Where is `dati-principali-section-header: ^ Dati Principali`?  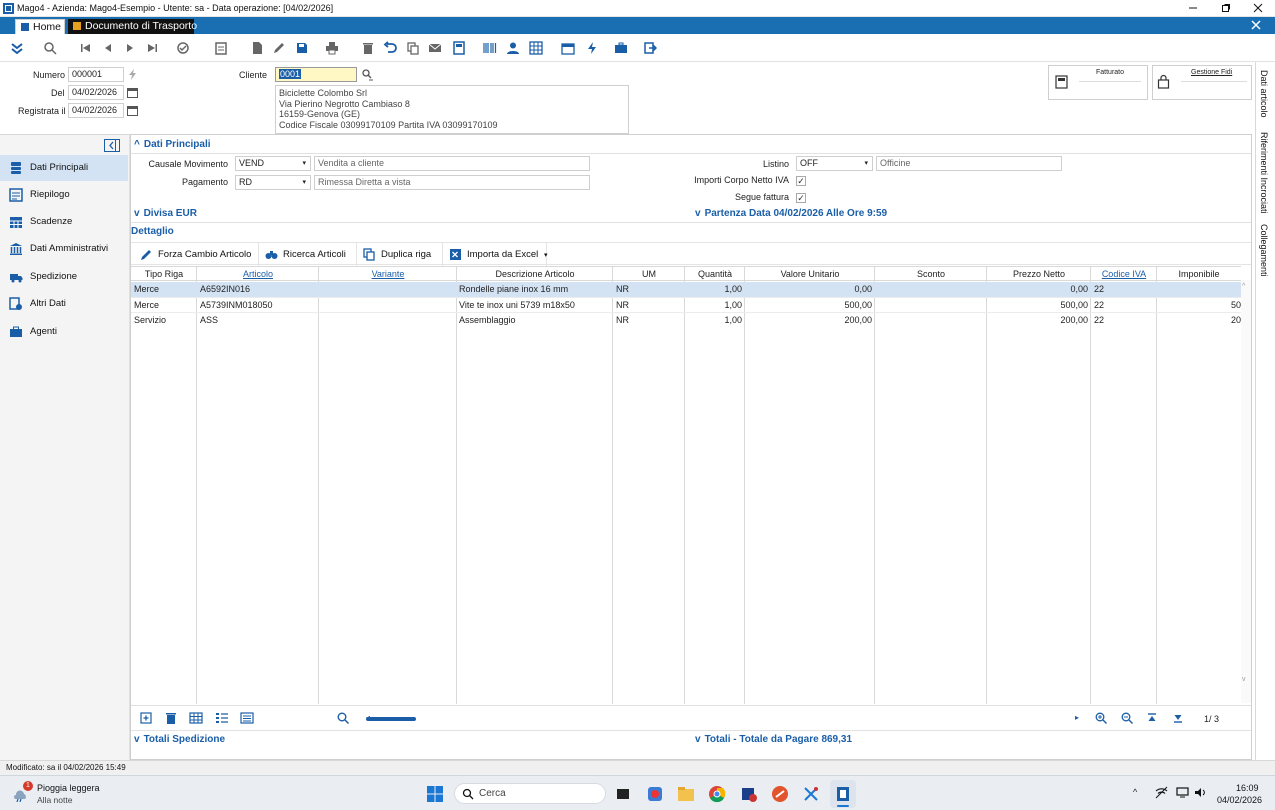
dati-principali-section-header: ^ Dati Principali is located at coordinates (172, 144).